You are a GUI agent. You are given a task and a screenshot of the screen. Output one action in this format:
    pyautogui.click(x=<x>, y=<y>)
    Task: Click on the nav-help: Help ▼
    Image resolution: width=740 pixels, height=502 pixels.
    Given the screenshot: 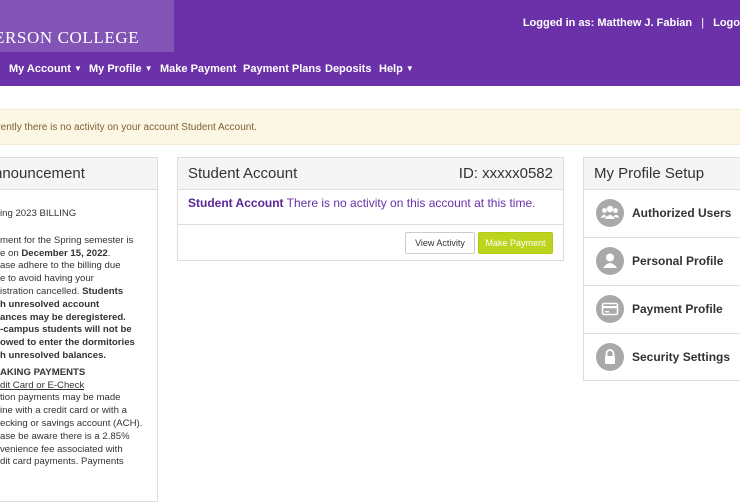 What is the action you would take?
    pyautogui.click(x=396, y=69)
    